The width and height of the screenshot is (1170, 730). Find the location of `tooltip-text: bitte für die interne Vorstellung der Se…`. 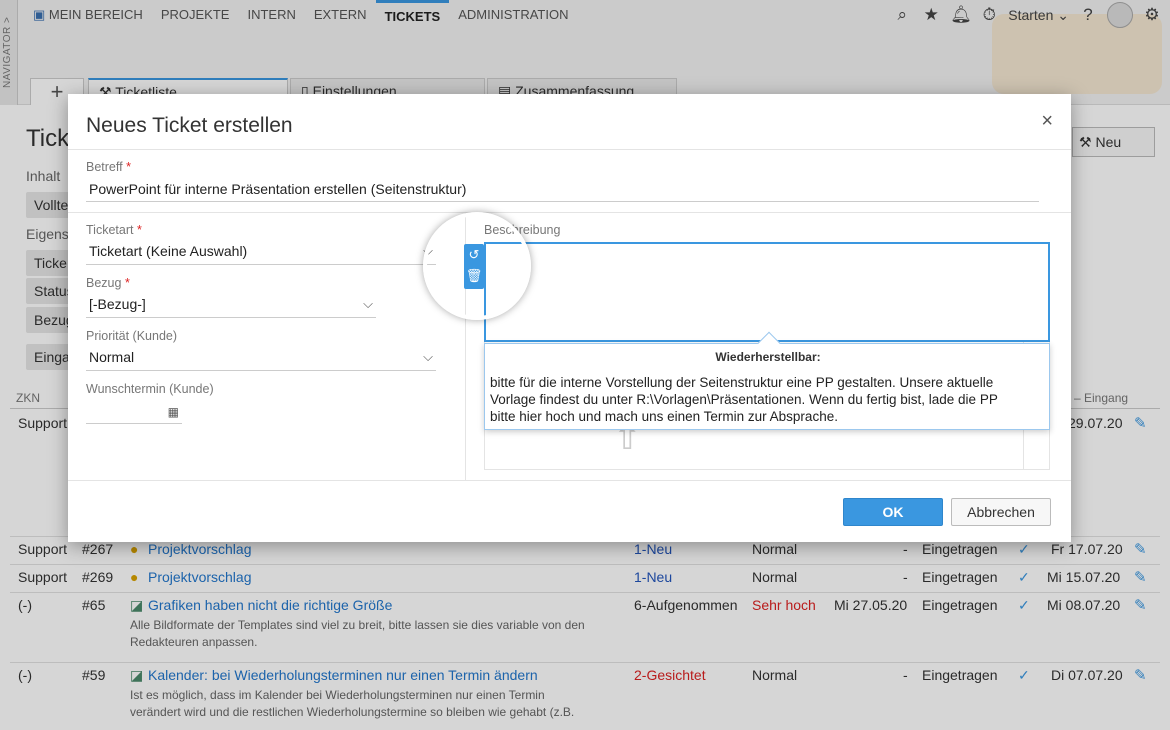

tooltip-text: bitte für die interne Vorstellung der Se… is located at coordinates (744, 399).